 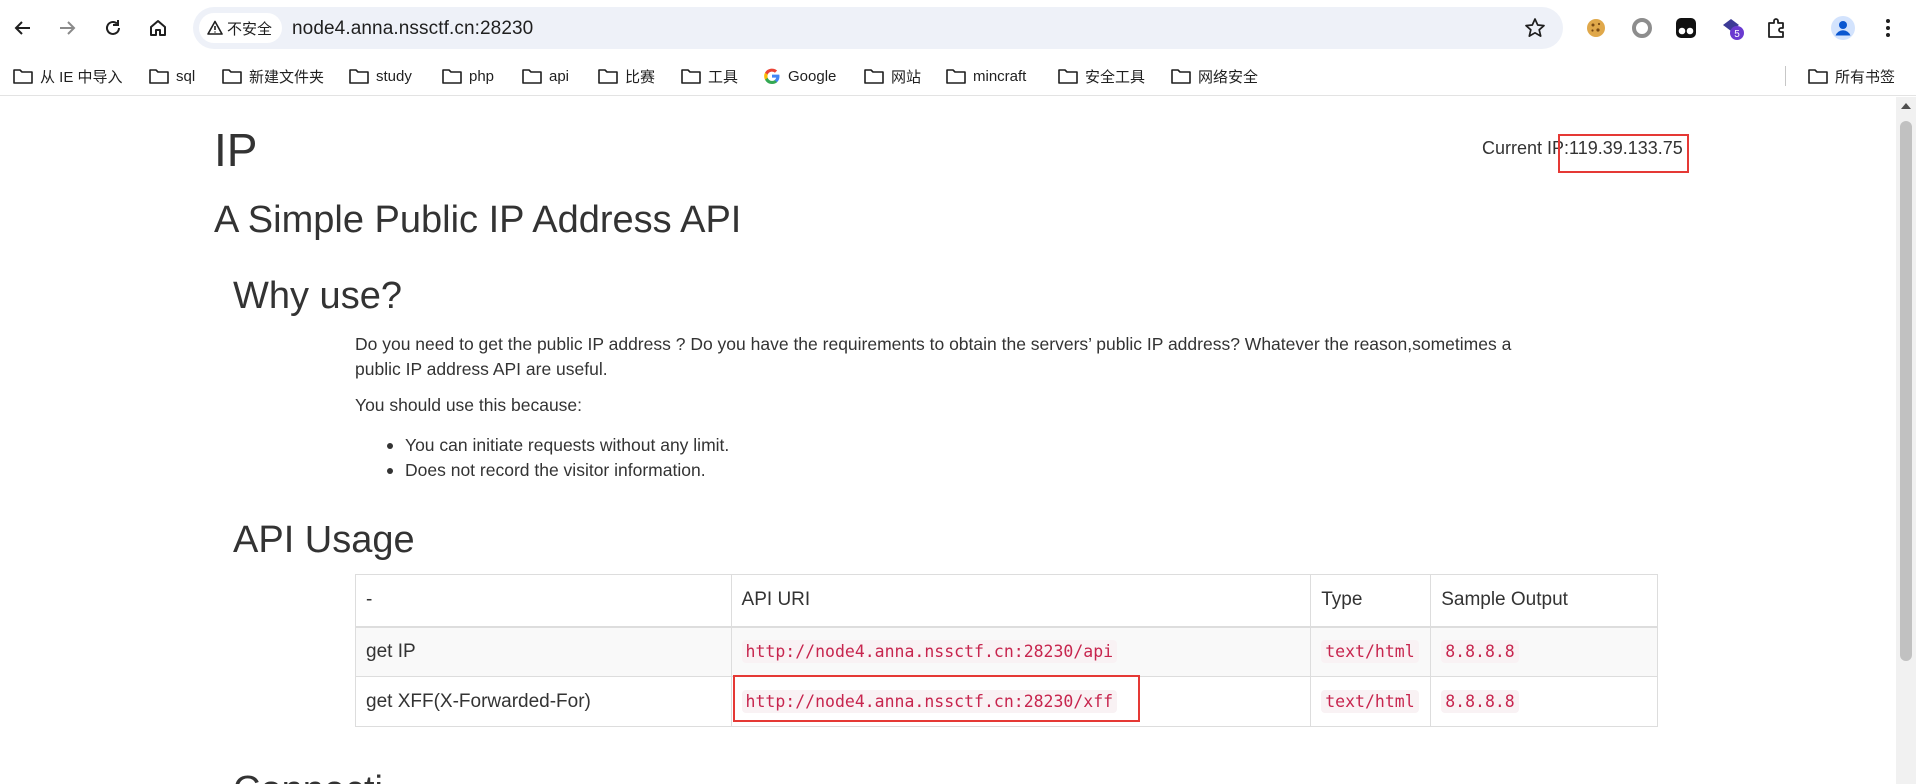 I want to click on cookie-icon, so click(x=1596, y=28).